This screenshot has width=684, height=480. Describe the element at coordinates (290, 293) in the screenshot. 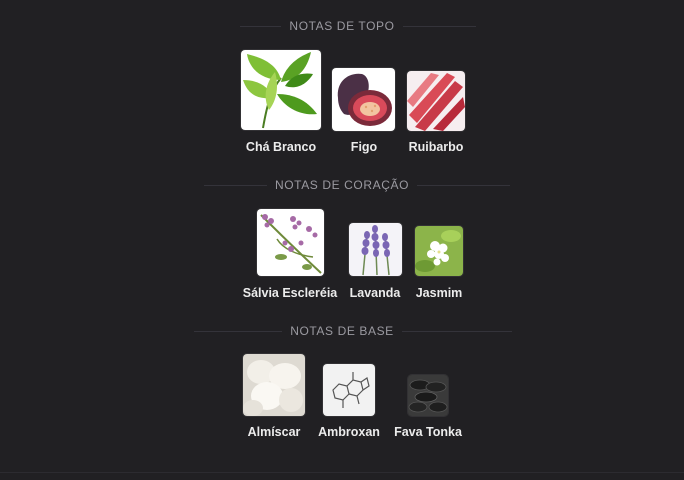

I see `note-label: Sálvia Escleréia` at that location.